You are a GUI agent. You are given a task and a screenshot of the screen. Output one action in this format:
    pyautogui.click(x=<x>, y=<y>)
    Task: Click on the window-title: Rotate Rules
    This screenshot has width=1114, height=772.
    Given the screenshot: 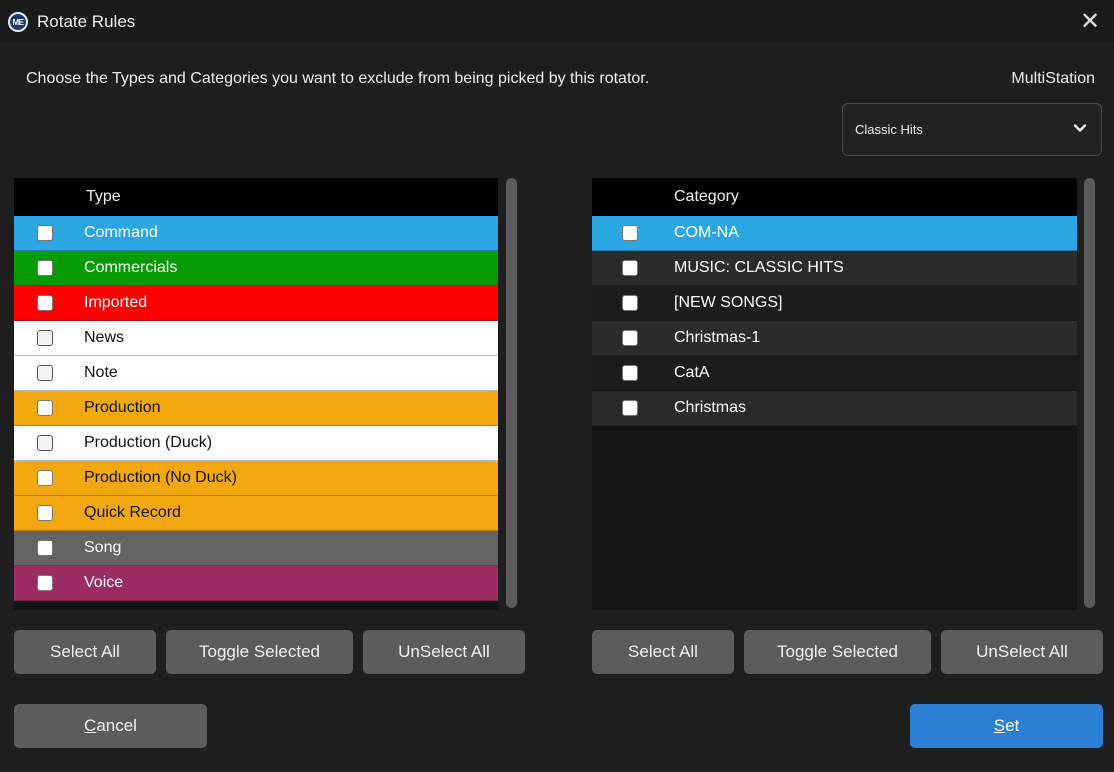 What is the action you would take?
    pyautogui.click(x=86, y=21)
    